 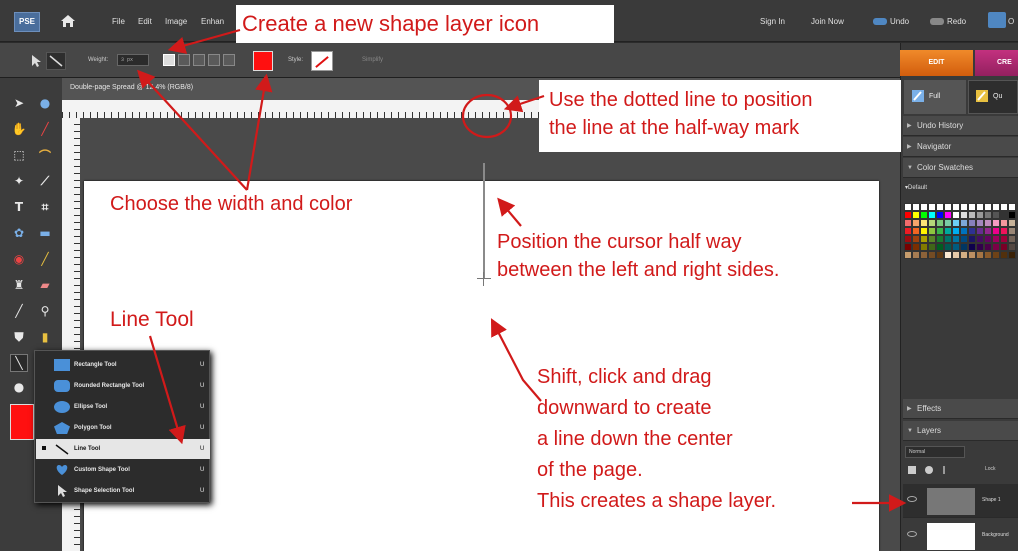 I want to click on quick-selection-tool: ⟋, so click(x=45, y=181).